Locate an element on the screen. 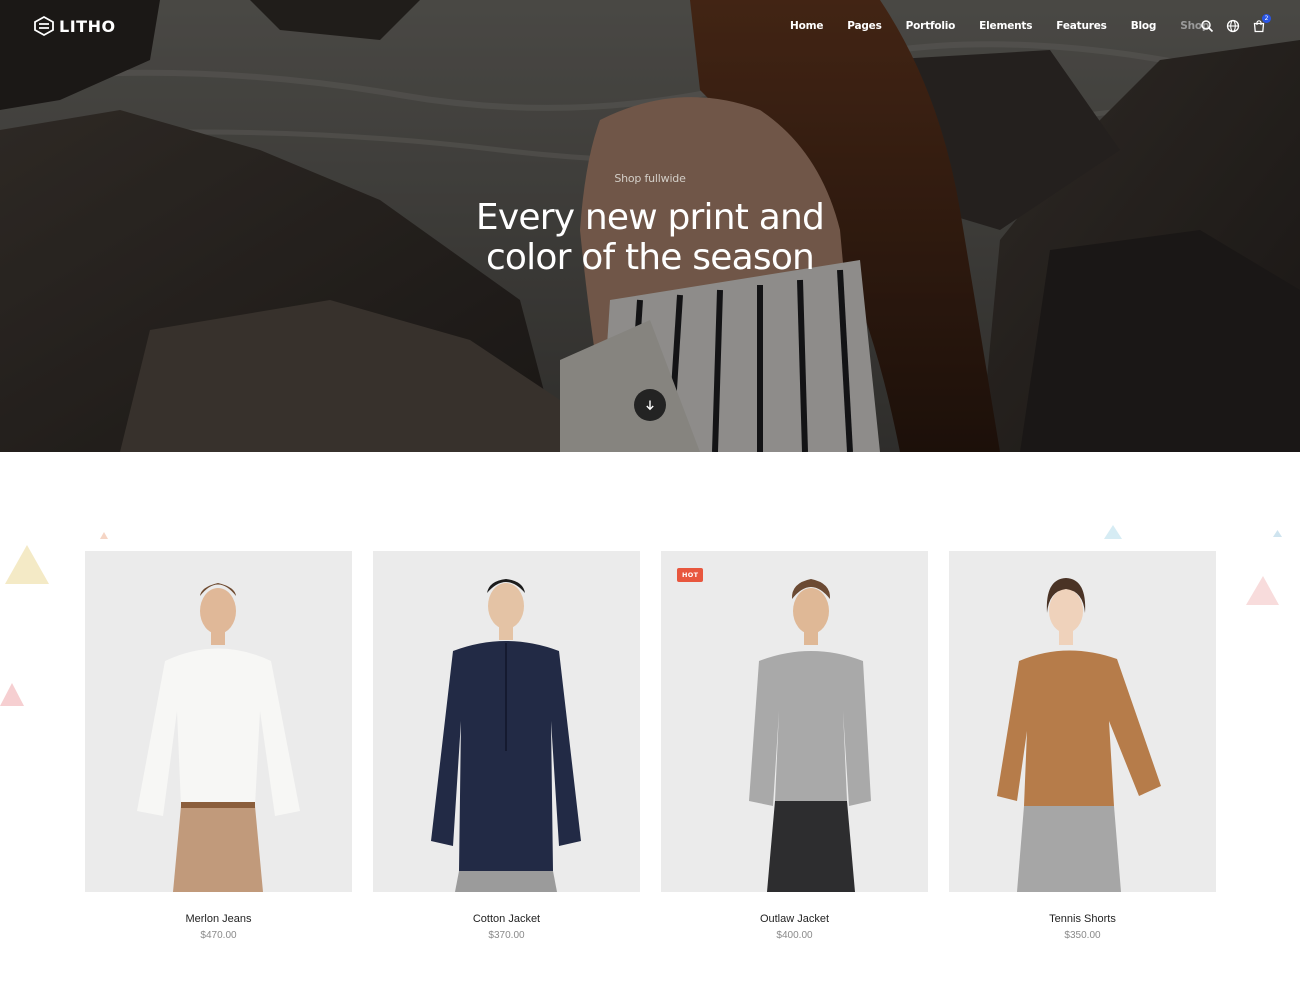  product-card: Cotton Jacket $370.00 is located at coordinates (506, 746).